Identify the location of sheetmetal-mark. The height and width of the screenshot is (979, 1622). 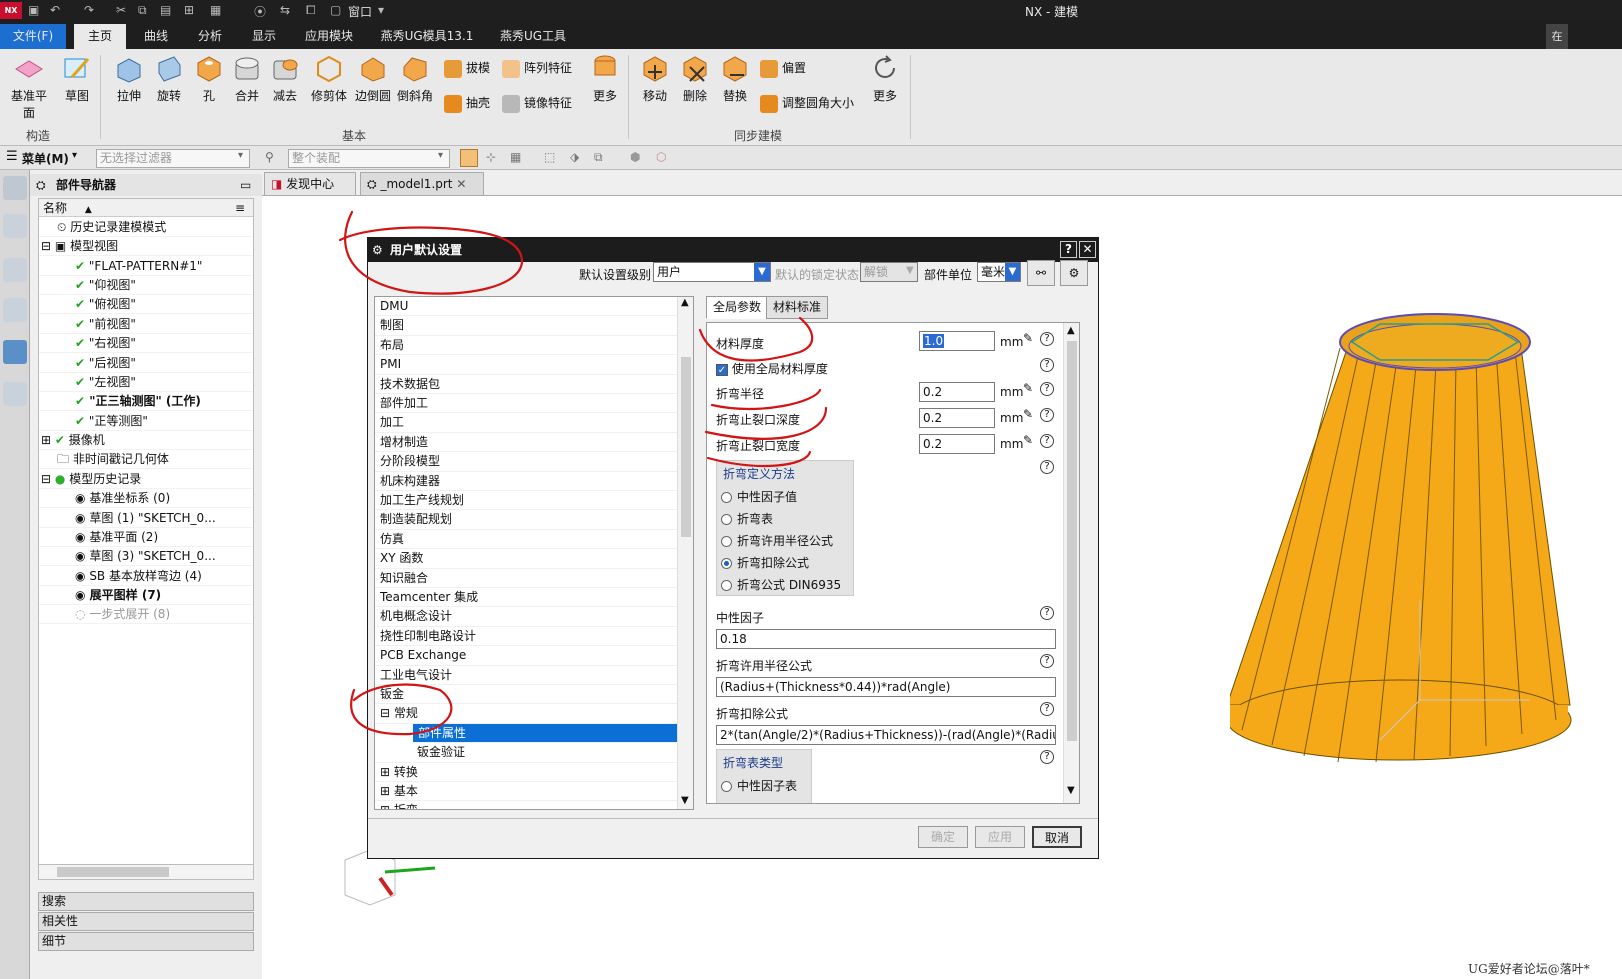
(401, 709).